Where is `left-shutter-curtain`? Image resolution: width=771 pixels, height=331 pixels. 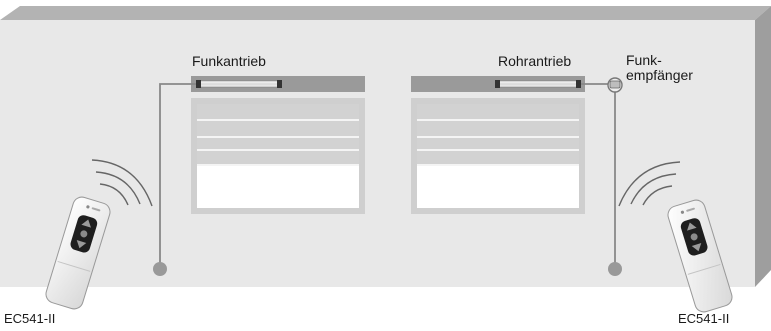 left-shutter-curtain is located at coordinates (278, 135).